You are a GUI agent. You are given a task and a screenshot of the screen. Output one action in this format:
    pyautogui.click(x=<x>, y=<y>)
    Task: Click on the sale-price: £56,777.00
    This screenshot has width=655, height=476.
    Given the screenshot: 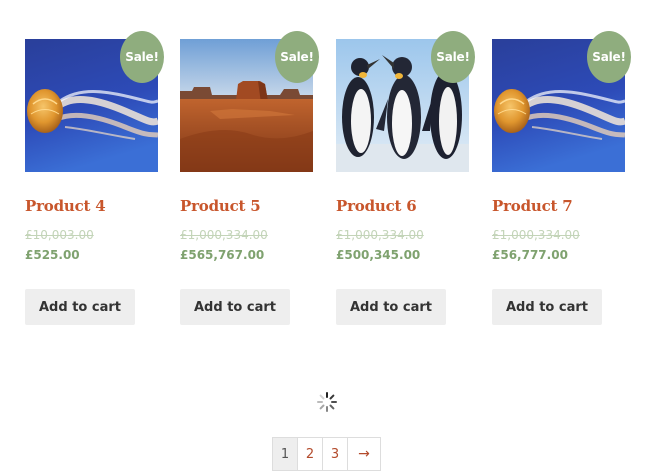 What is the action you would take?
    pyautogui.click(x=530, y=255)
    